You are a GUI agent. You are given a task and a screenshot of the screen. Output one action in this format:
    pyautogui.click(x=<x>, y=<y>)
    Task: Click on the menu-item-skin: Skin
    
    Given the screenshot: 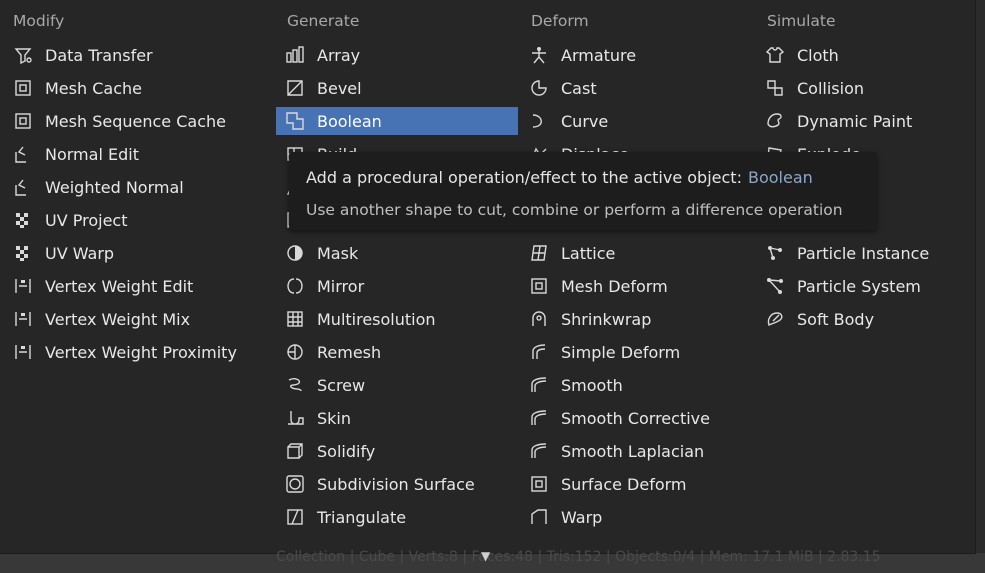 What is the action you would take?
    pyautogui.click(x=397, y=418)
    